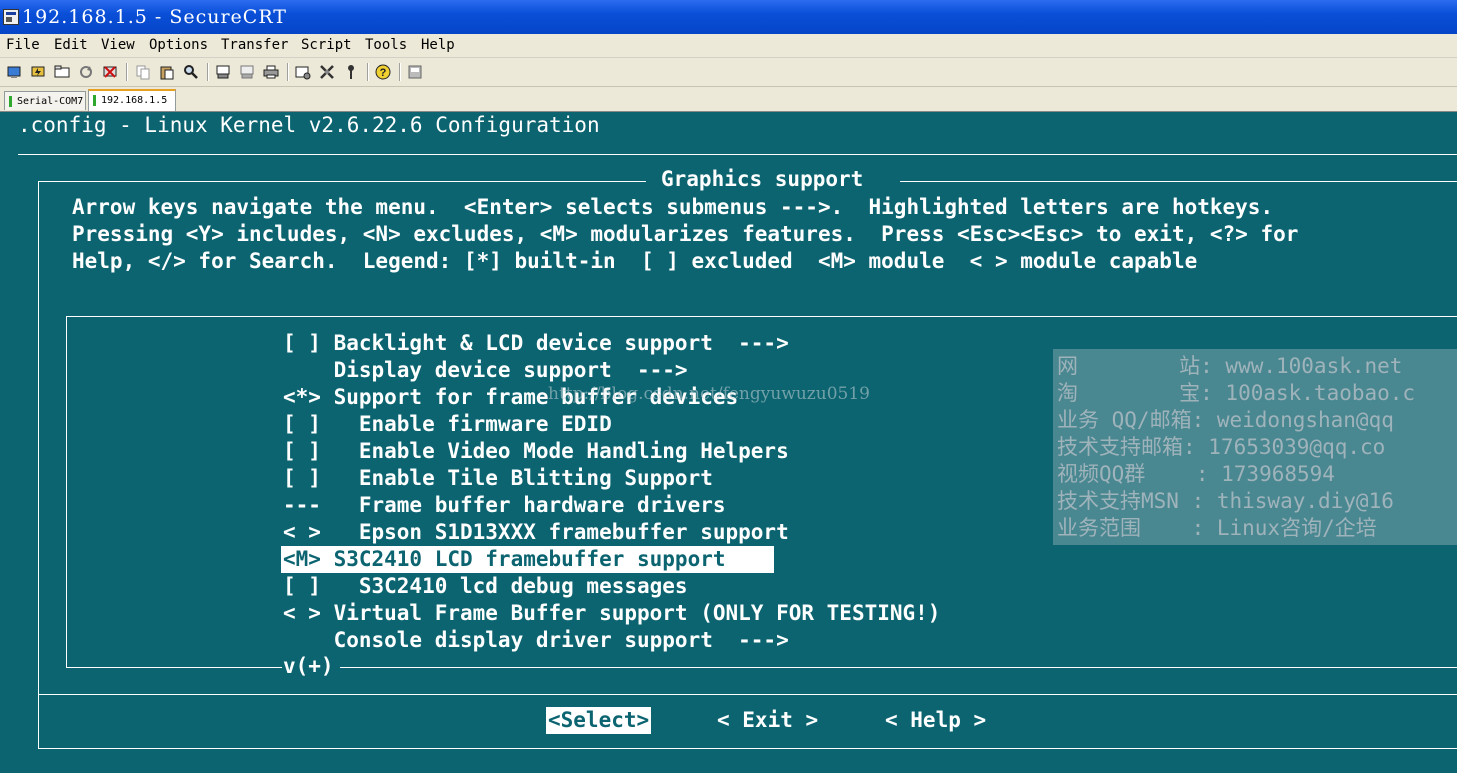 The image size is (1457, 773). What do you see at coordinates (536, 343) in the screenshot?
I see `menu-item: [ ] Backlight & LCD device support --->` at bounding box center [536, 343].